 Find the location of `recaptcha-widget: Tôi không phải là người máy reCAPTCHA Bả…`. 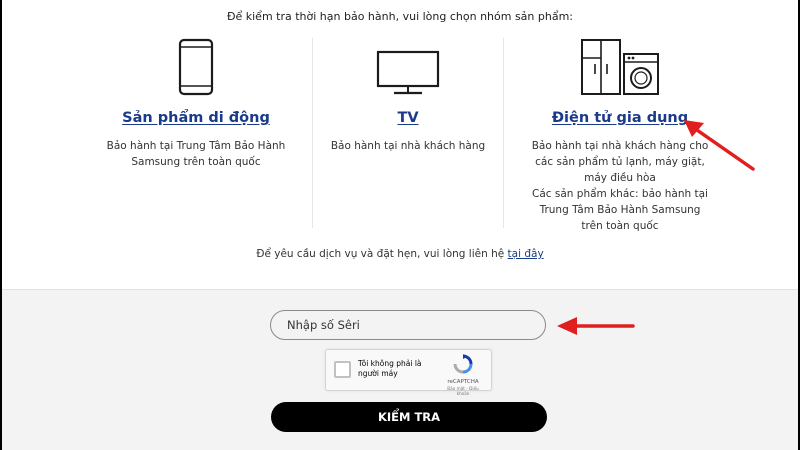

recaptcha-widget: Tôi không phải là người máy reCAPTCHA Bả… is located at coordinates (408, 372).